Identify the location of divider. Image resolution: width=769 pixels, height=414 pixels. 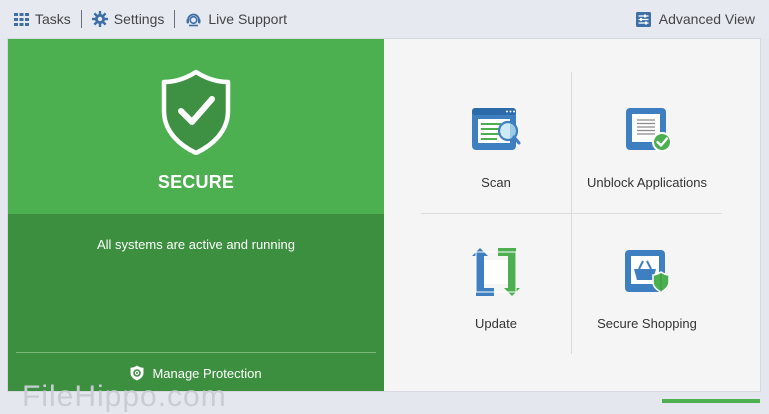
(196, 352).